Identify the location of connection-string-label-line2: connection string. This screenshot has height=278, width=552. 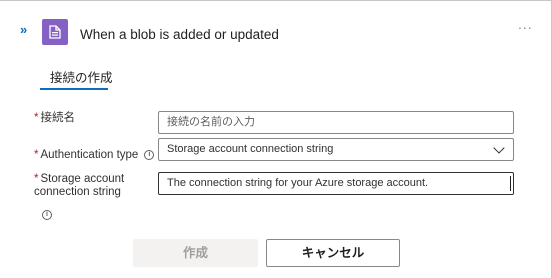
(77, 192).